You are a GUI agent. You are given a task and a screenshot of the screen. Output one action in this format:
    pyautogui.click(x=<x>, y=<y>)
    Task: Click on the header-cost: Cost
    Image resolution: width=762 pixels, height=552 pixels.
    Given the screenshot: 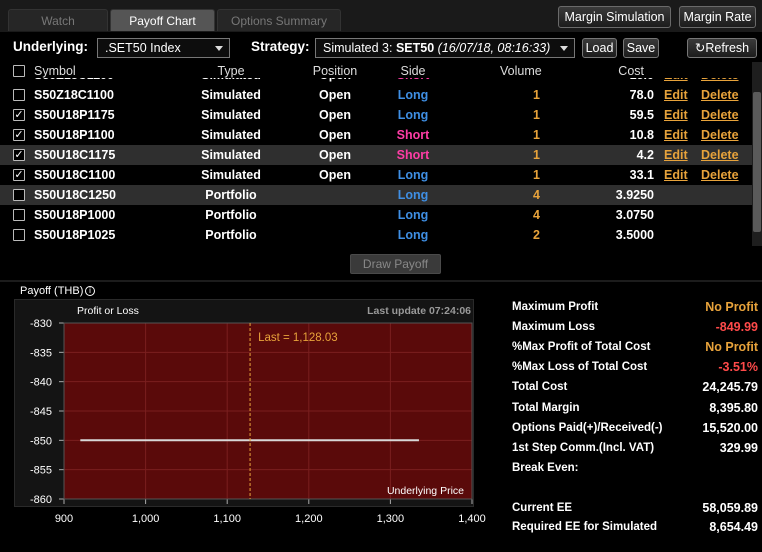 What is the action you would take?
    pyautogui.click(x=613, y=71)
    